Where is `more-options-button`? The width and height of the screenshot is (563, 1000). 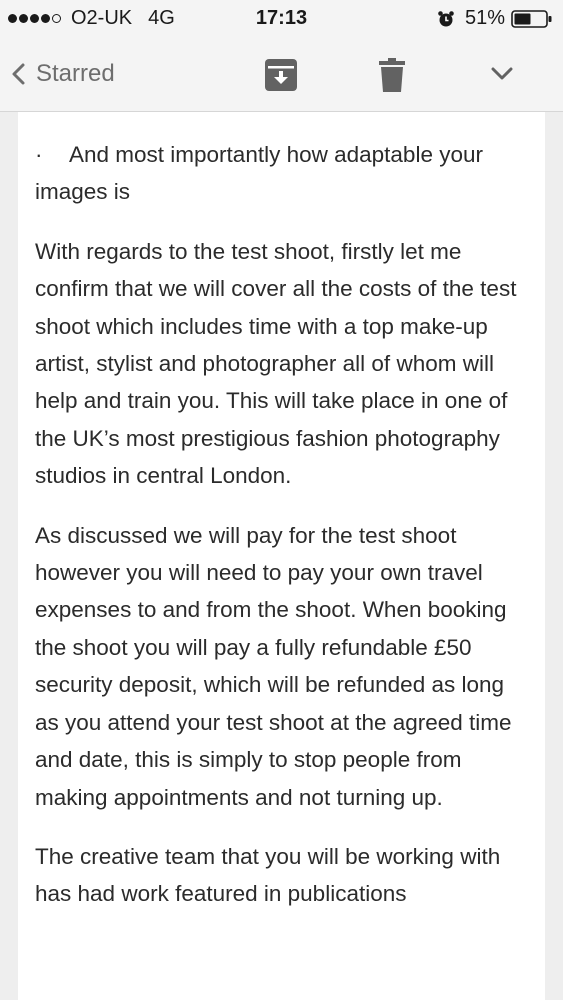 more-options-button is located at coordinates (502, 74).